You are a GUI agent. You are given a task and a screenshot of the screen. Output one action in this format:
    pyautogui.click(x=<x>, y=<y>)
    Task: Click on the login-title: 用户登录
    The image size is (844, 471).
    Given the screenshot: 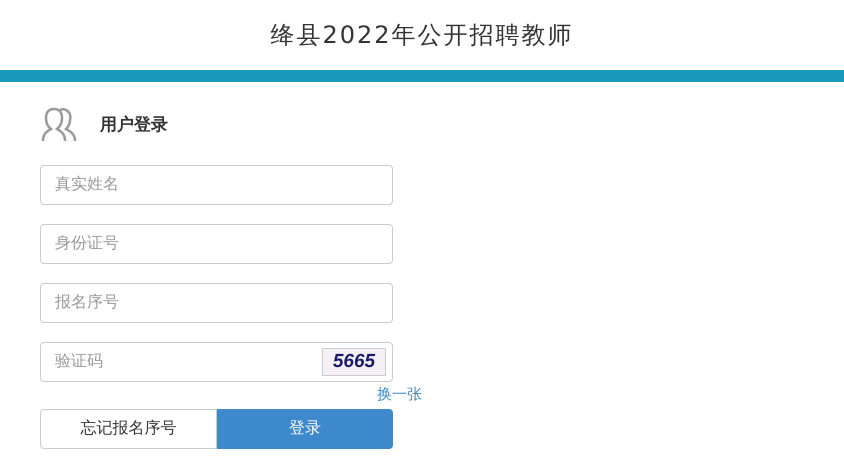 What is the action you would take?
    pyautogui.click(x=134, y=125)
    